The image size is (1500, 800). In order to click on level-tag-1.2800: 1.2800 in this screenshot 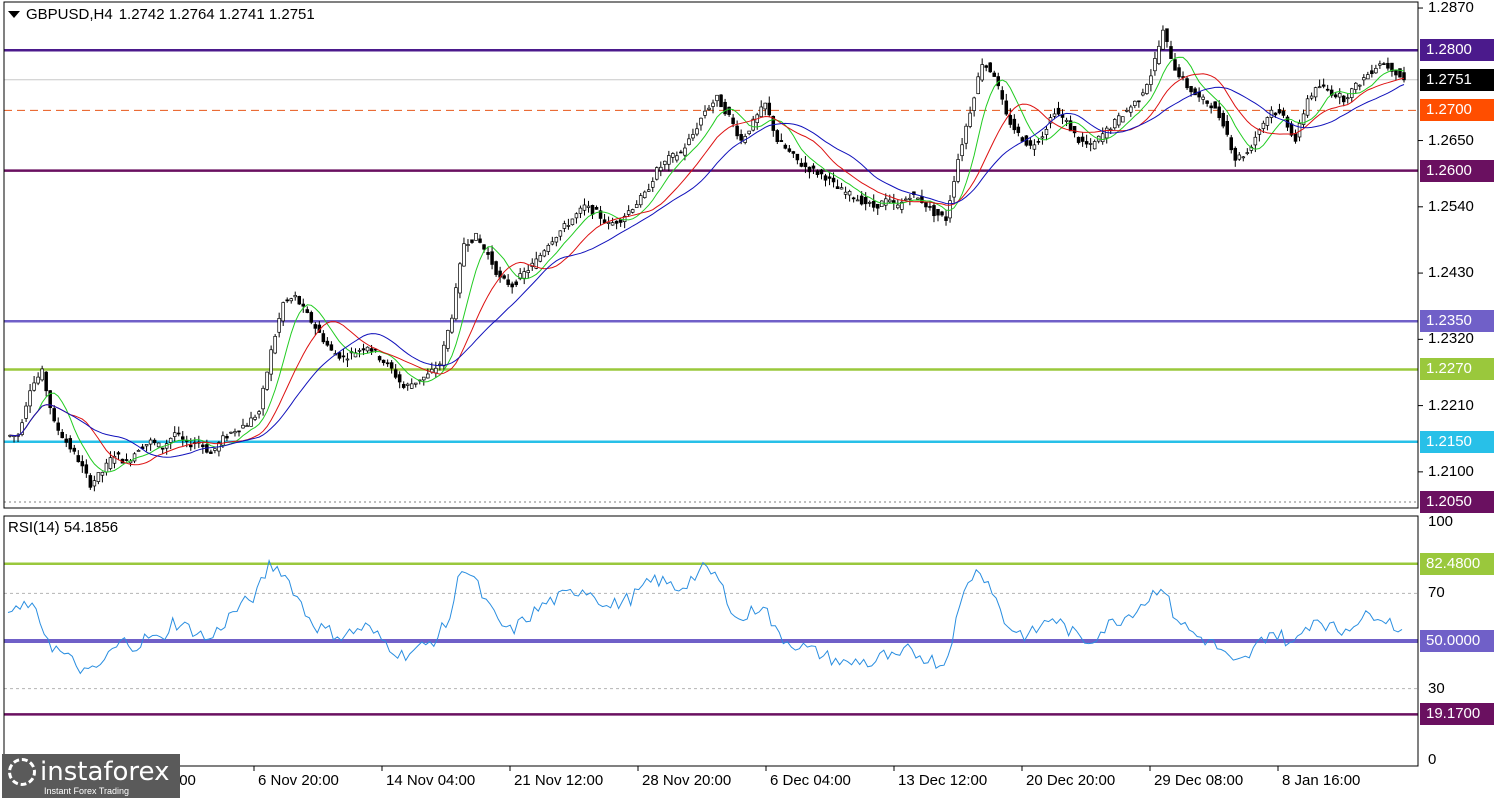, I will do `click(1457, 50)`.